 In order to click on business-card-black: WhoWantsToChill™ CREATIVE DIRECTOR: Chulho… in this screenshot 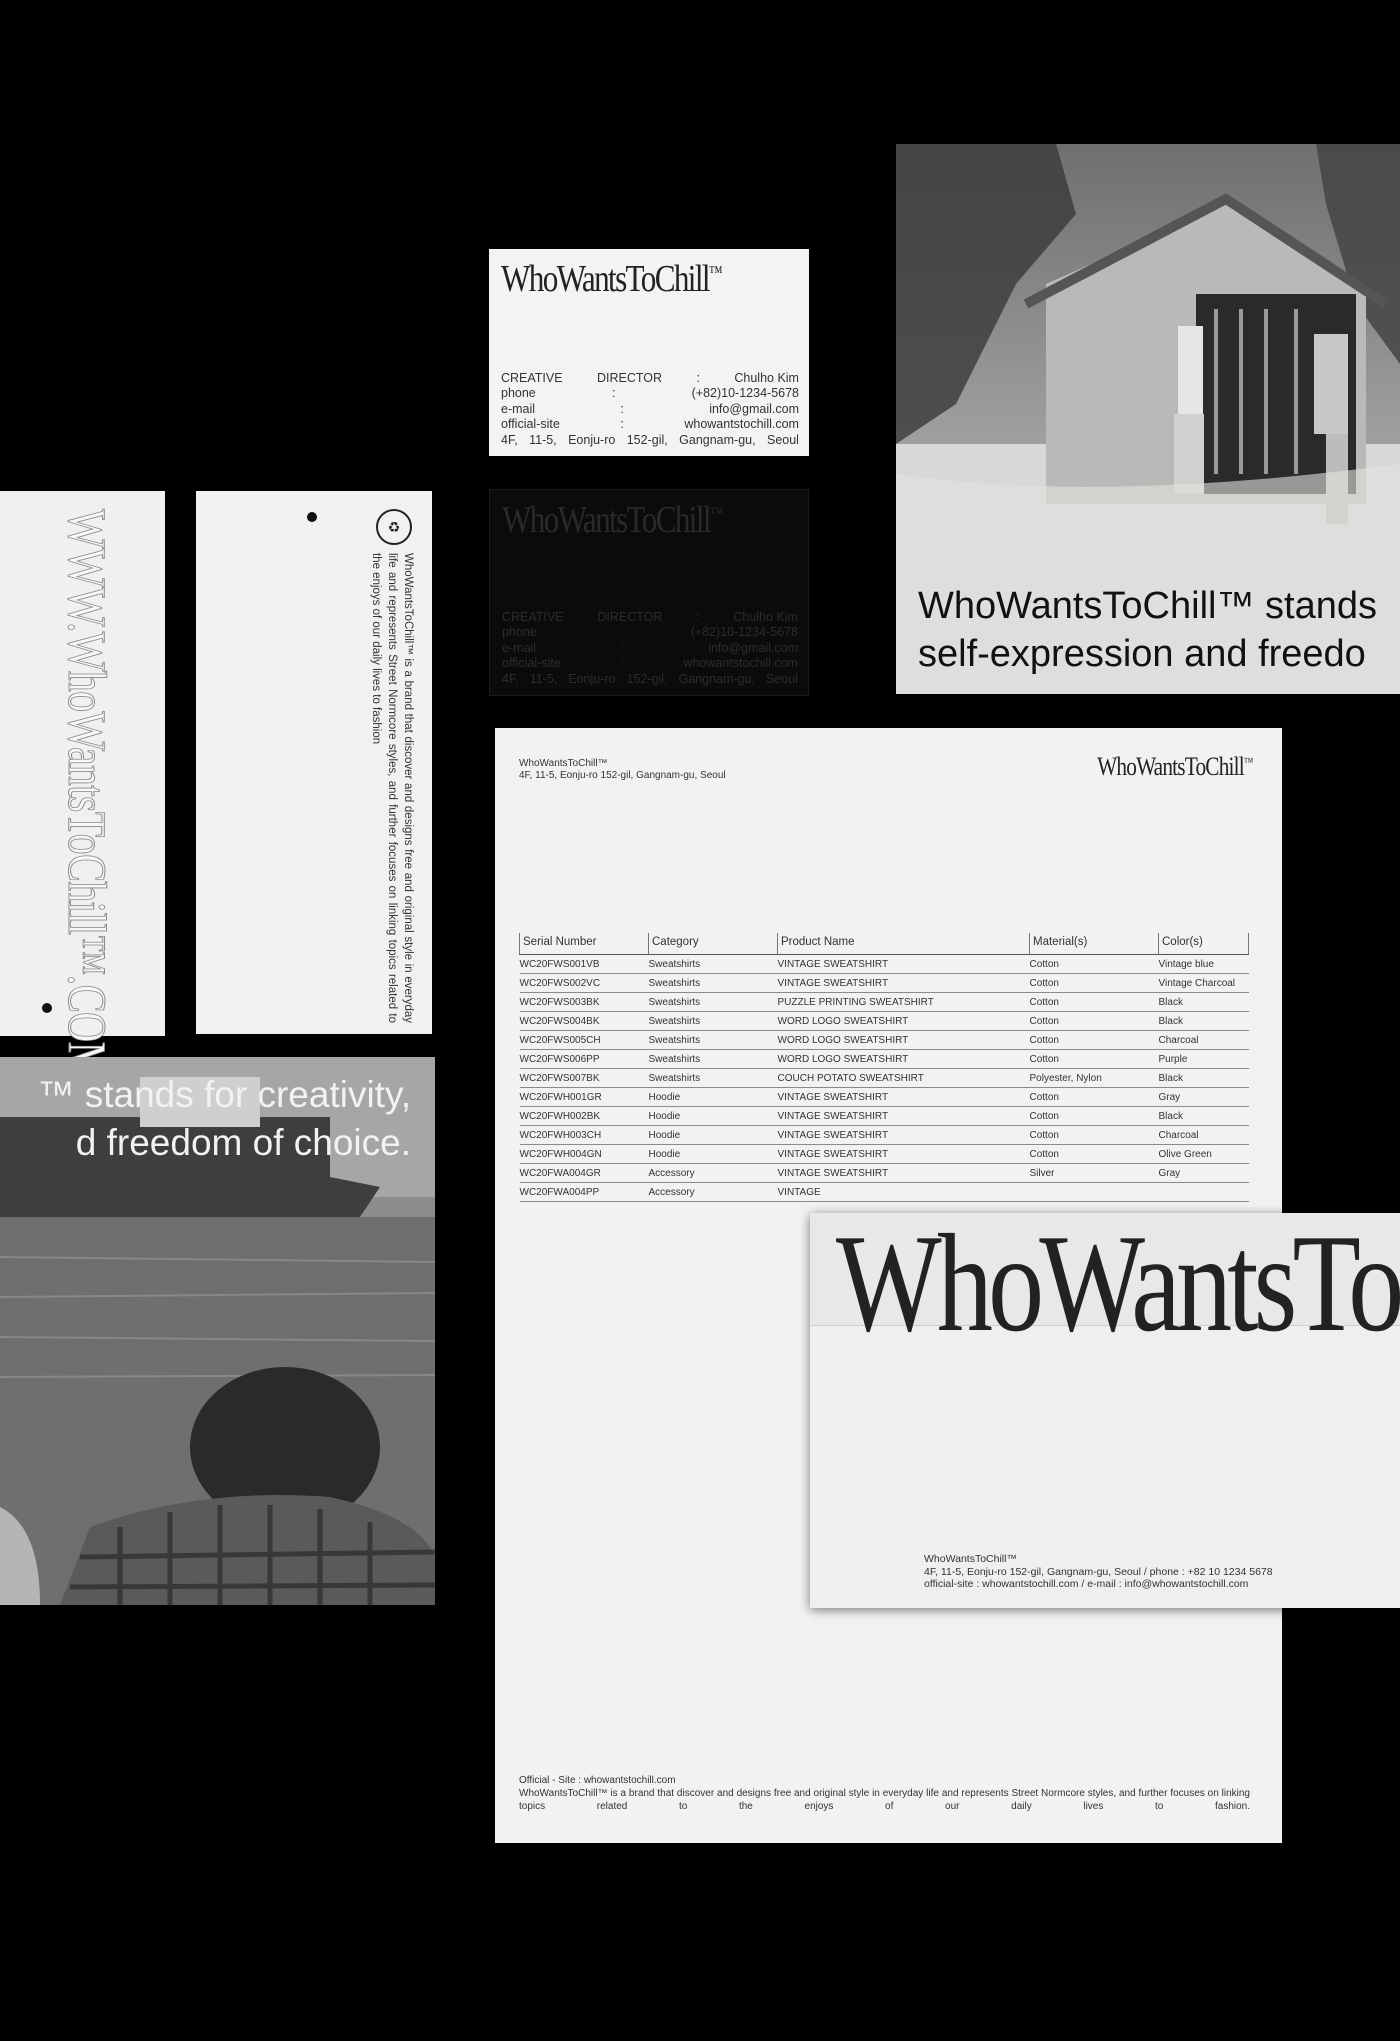, I will do `click(649, 592)`.